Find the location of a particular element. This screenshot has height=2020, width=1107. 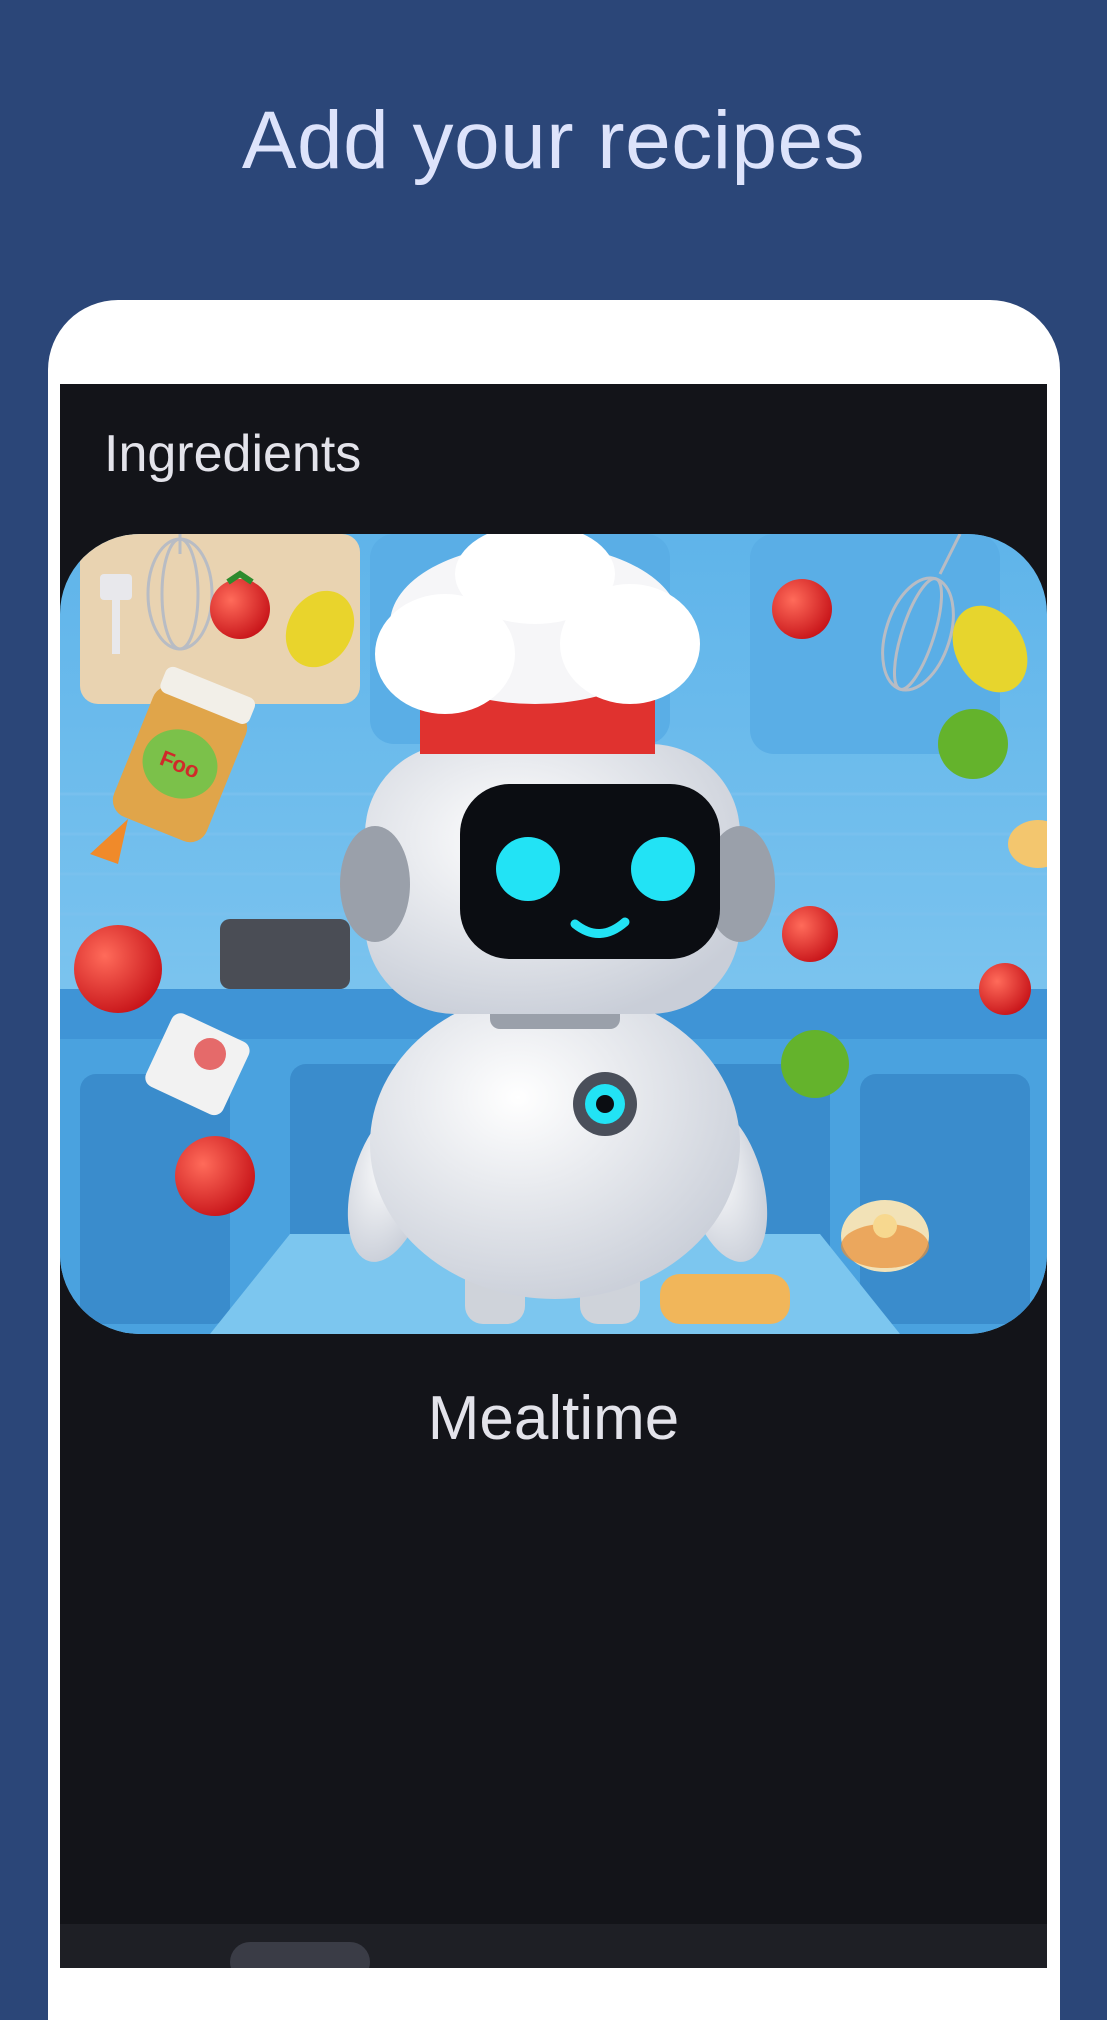

onboarding-headline: Add your recipes is located at coordinates (553, 140).